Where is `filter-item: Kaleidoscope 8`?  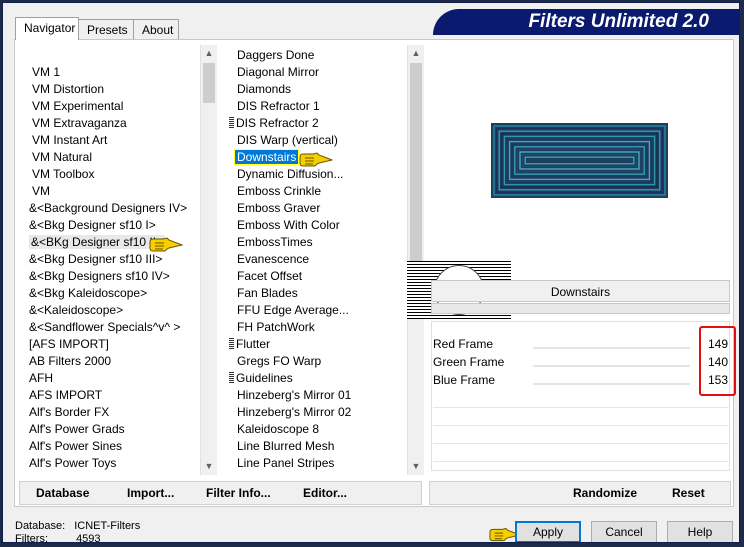
filter-item: Kaleidoscope 8 is located at coordinates (278, 429).